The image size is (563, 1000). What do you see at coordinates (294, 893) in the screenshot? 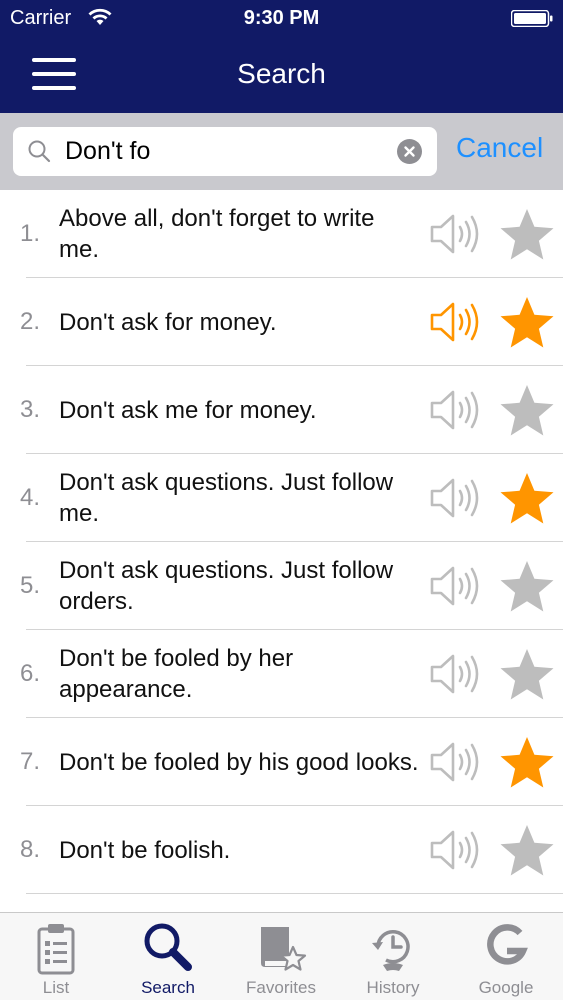
I see `row-divider` at bounding box center [294, 893].